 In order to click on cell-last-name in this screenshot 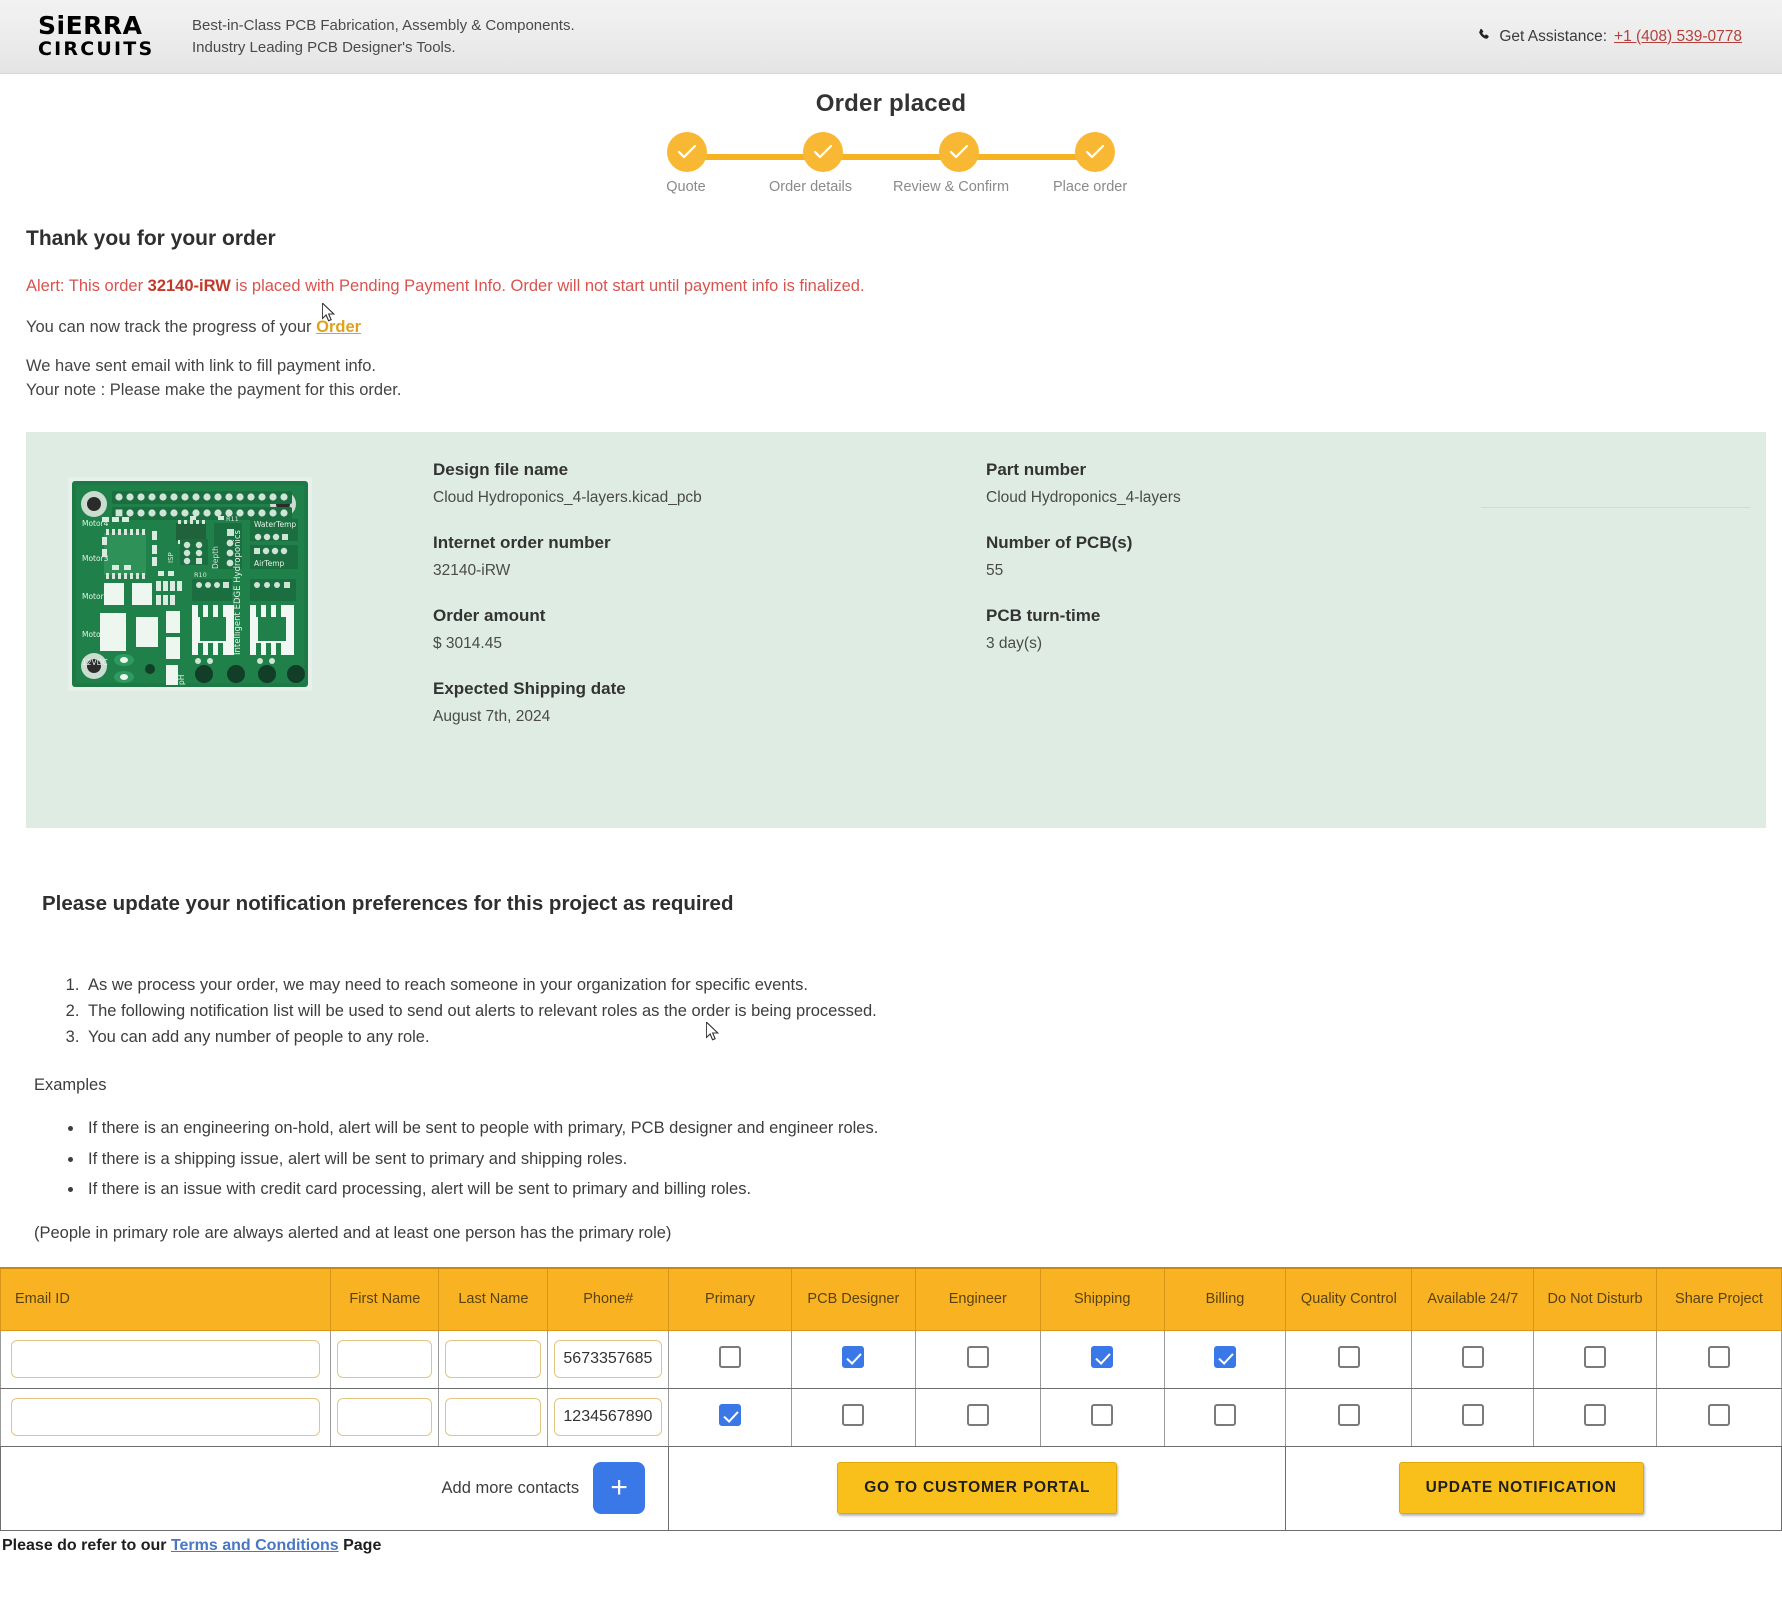, I will do `click(493, 1417)`.